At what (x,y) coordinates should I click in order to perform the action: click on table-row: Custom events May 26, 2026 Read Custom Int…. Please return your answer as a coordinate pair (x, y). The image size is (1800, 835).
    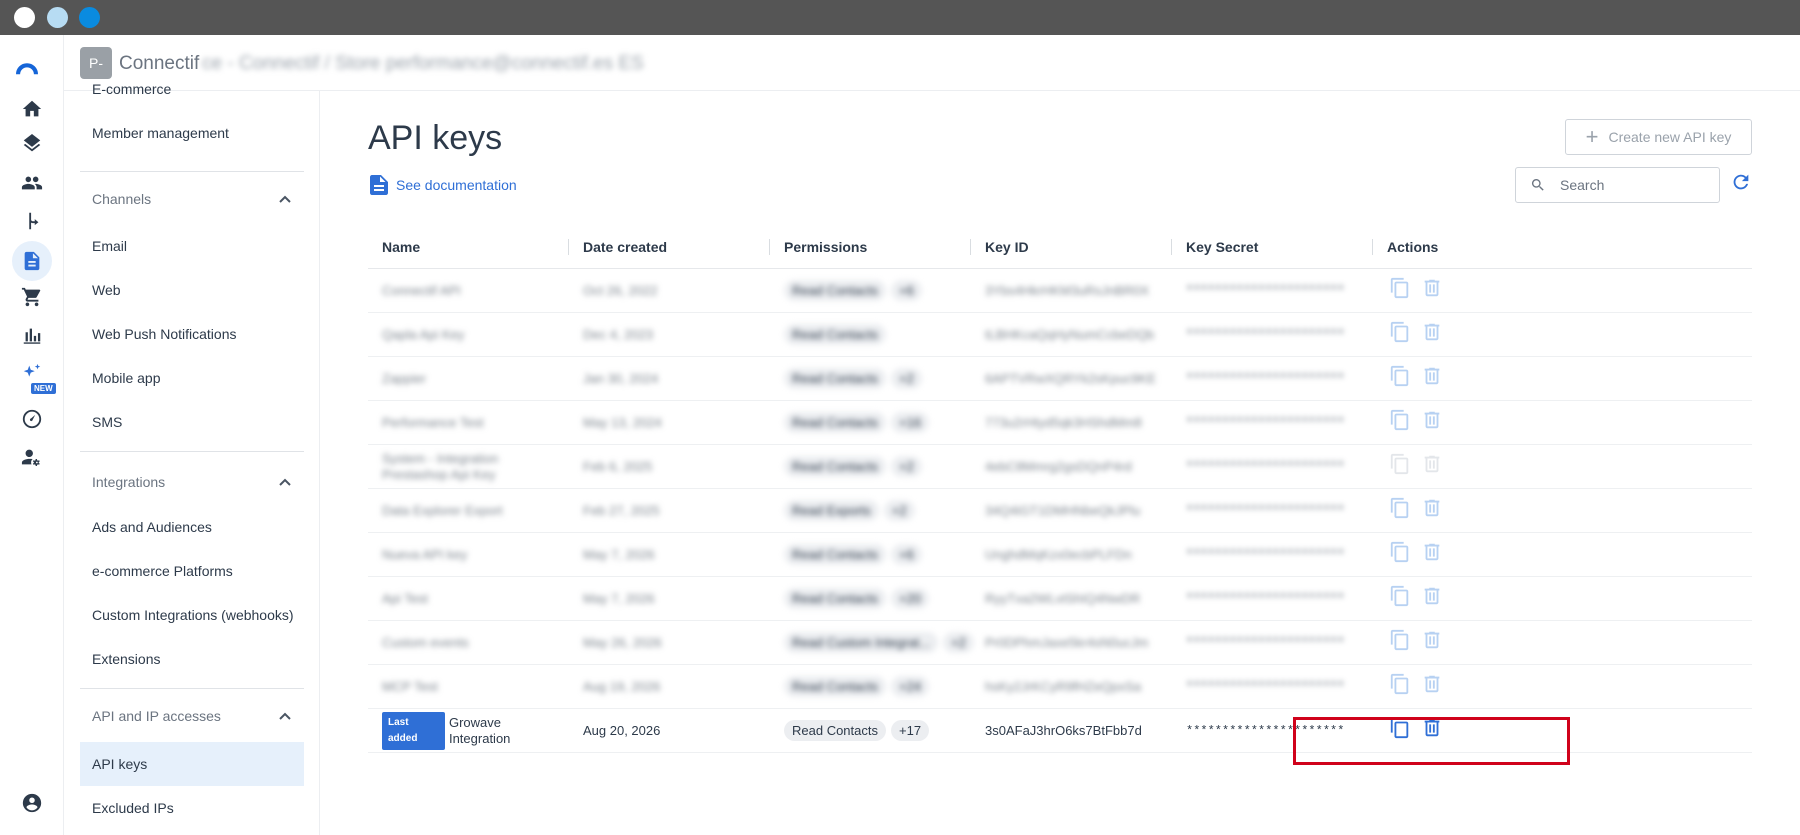
    Looking at the image, I should click on (1060, 643).